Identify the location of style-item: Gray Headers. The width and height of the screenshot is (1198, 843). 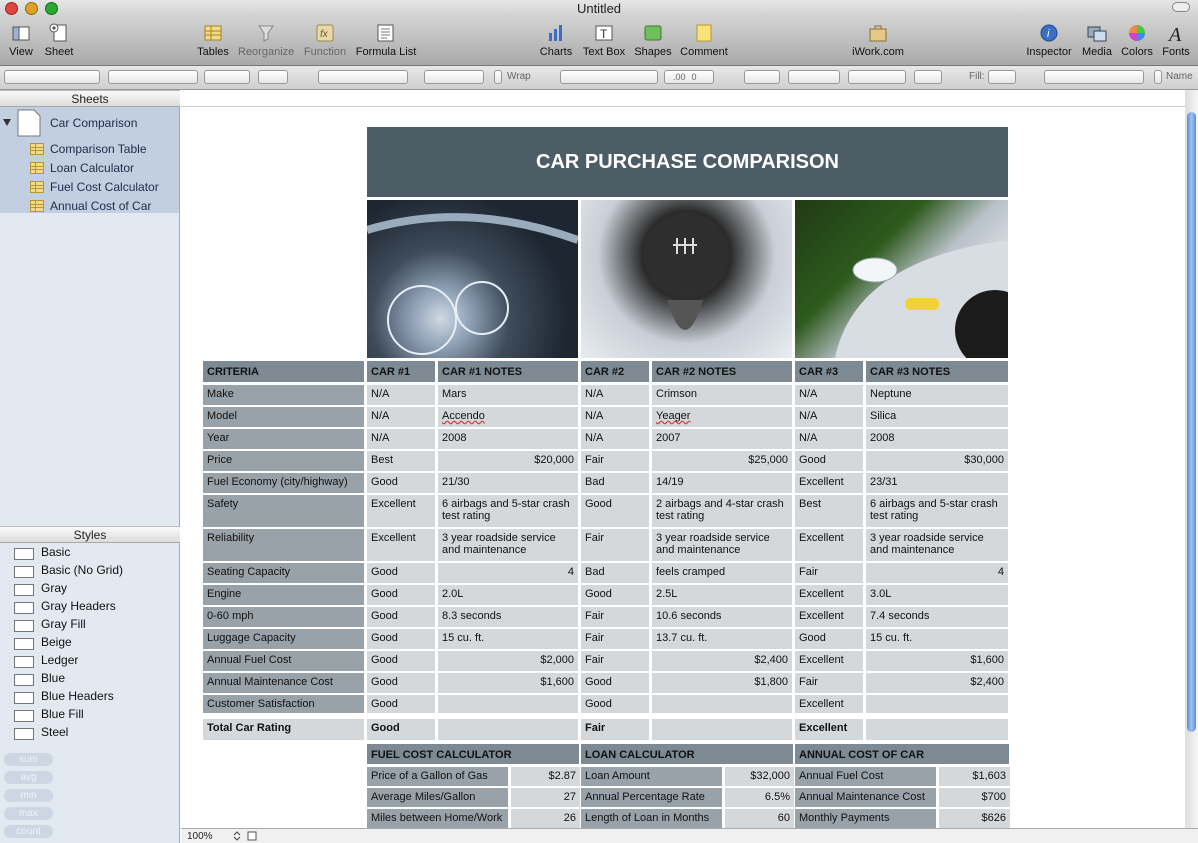
(78, 606).